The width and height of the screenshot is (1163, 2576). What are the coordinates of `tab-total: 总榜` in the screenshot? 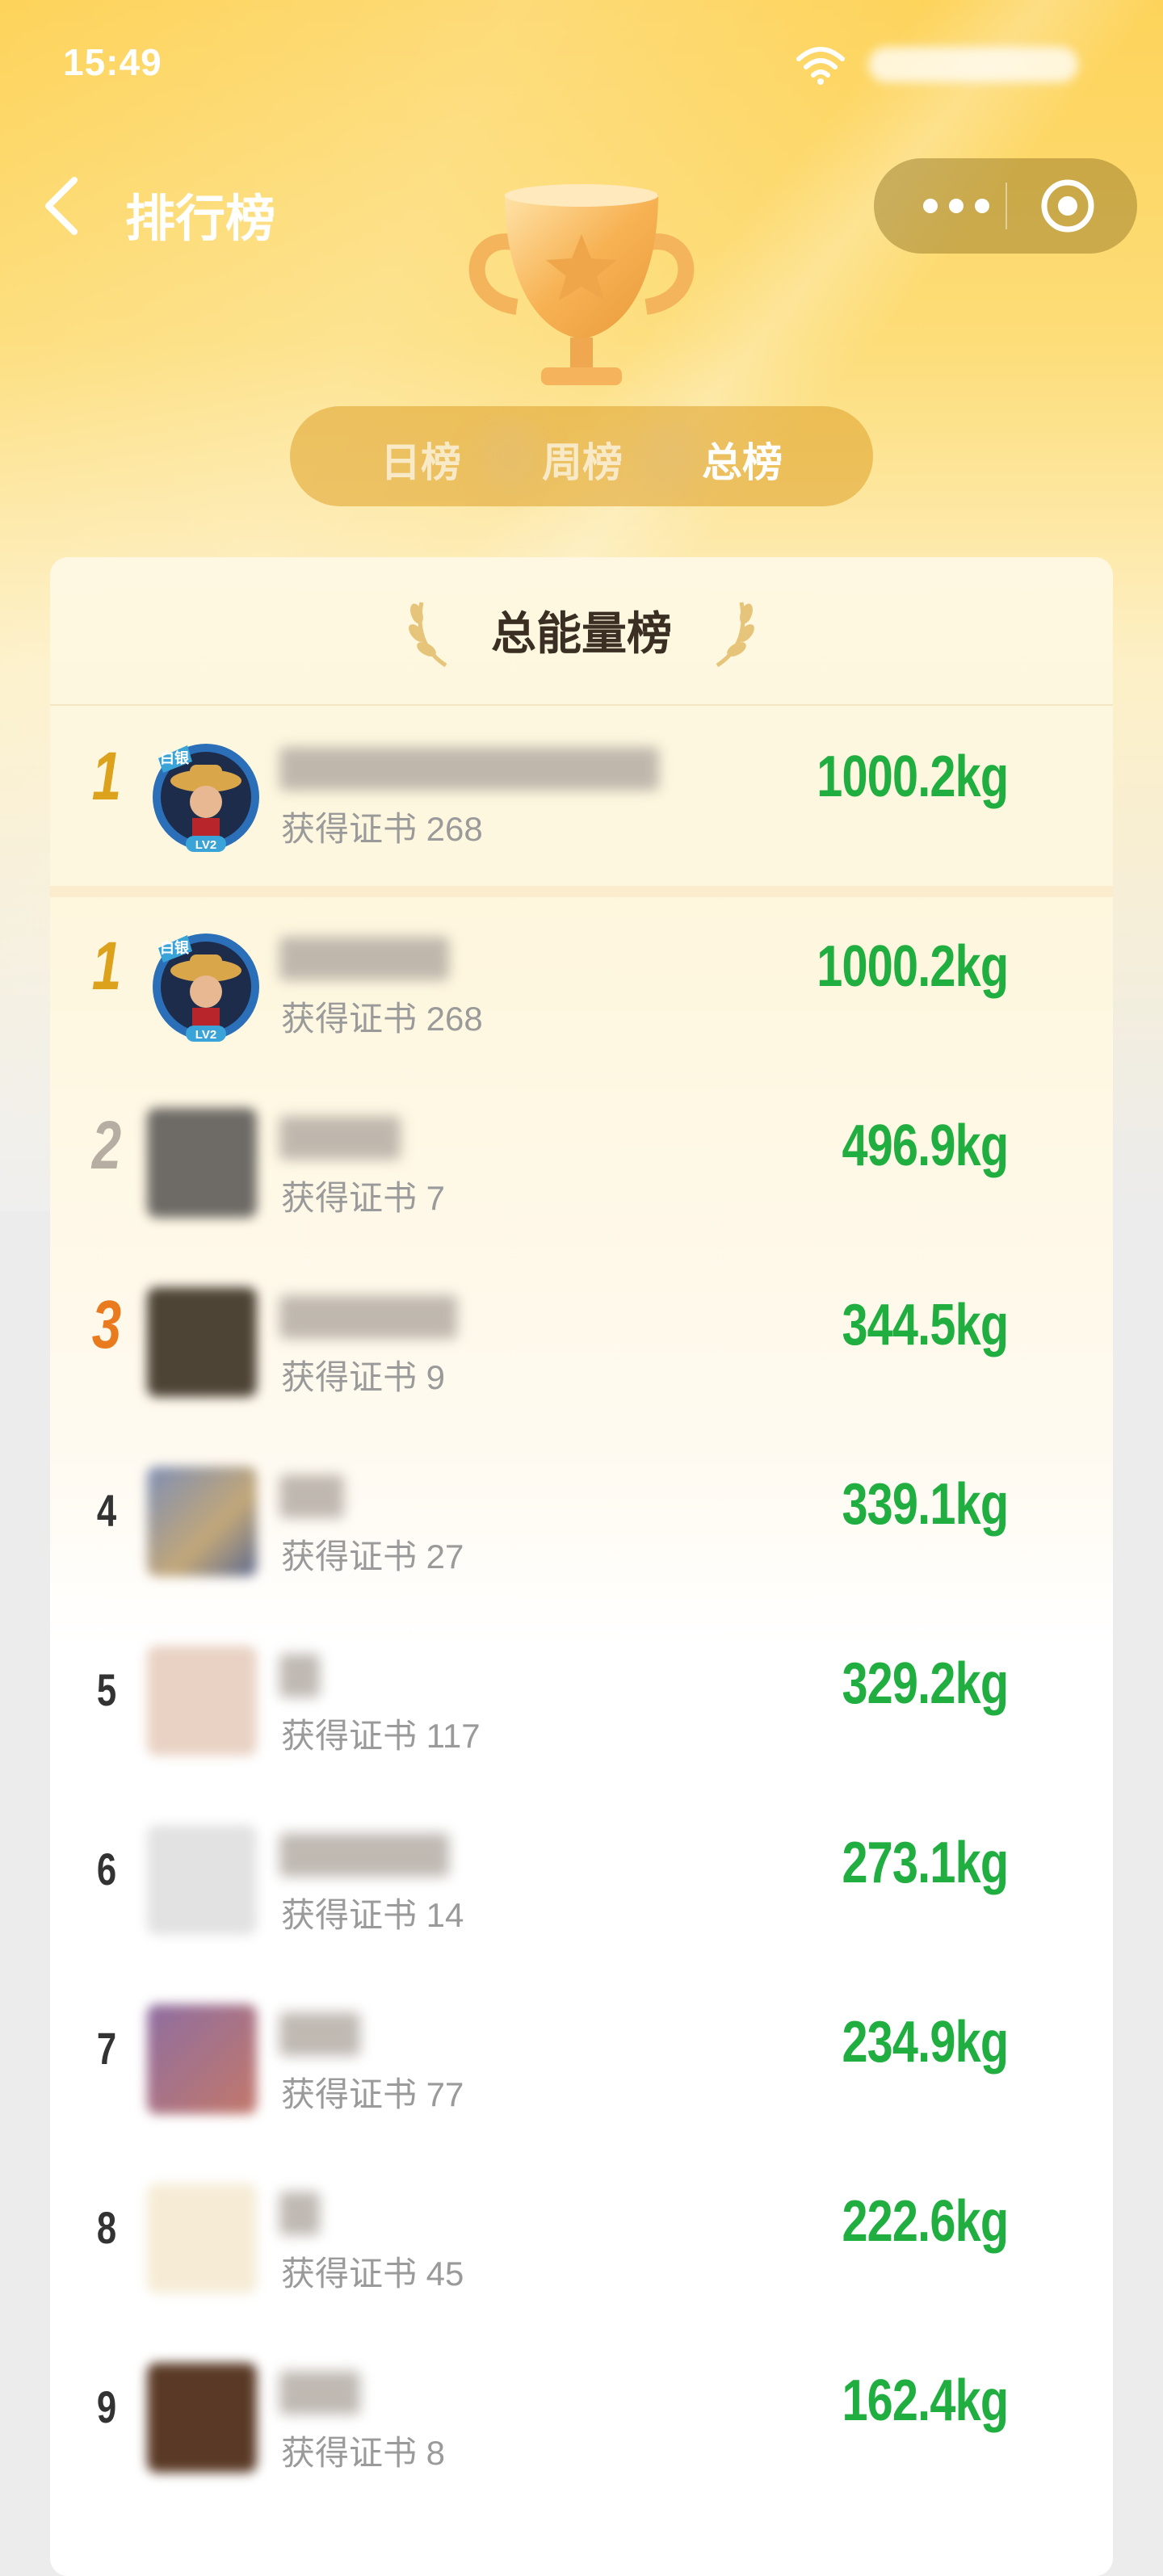 It's located at (742, 459).